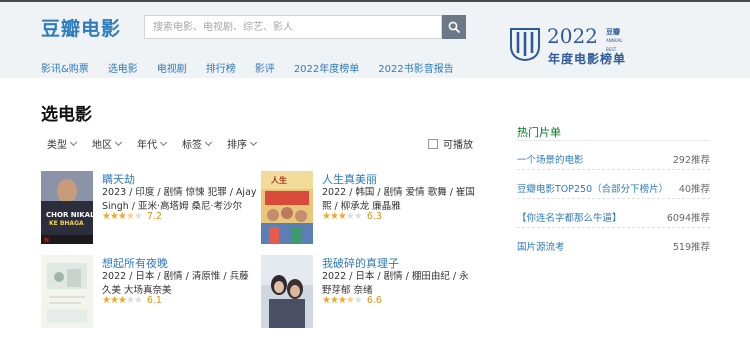 This screenshot has height=337, width=750. Describe the element at coordinates (154, 216) in the screenshot. I see `rating-score: 7.2` at that location.